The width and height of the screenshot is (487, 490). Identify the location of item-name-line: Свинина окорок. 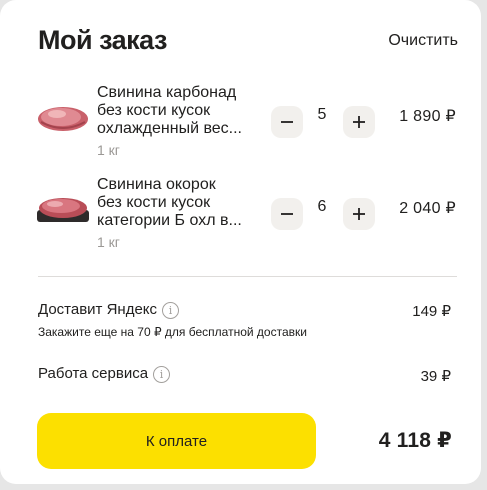
(156, 184).